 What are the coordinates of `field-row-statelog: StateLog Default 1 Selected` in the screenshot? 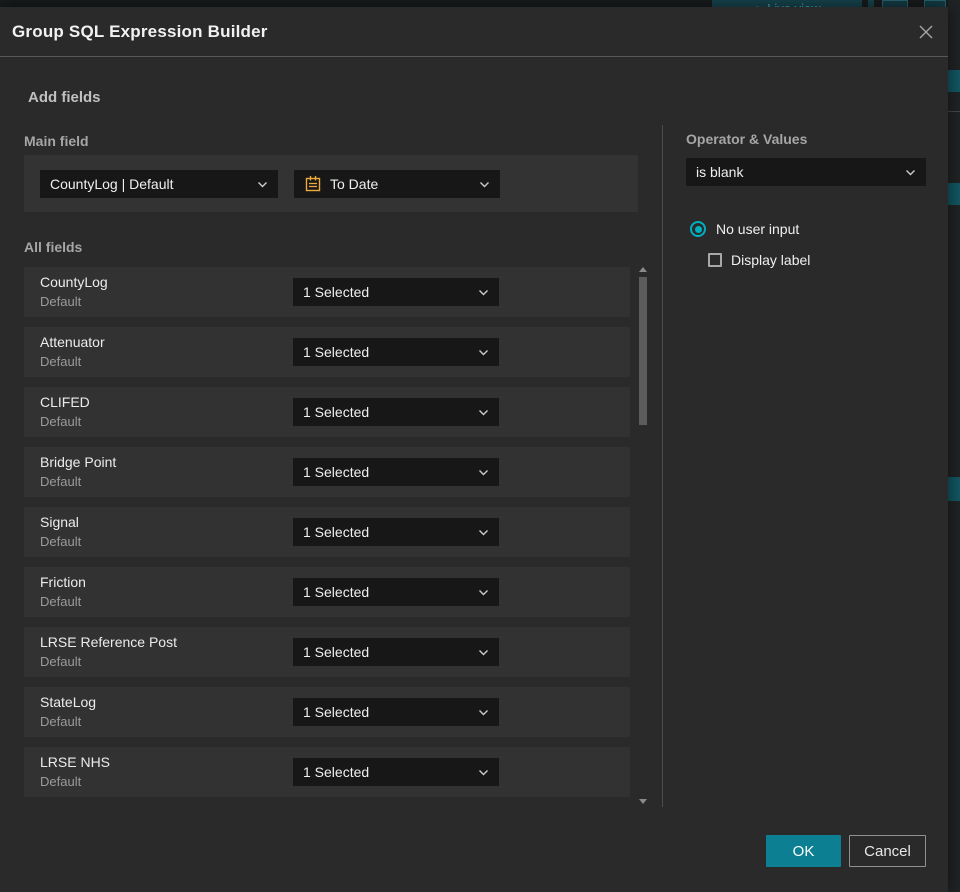 It's located at (327, 712).